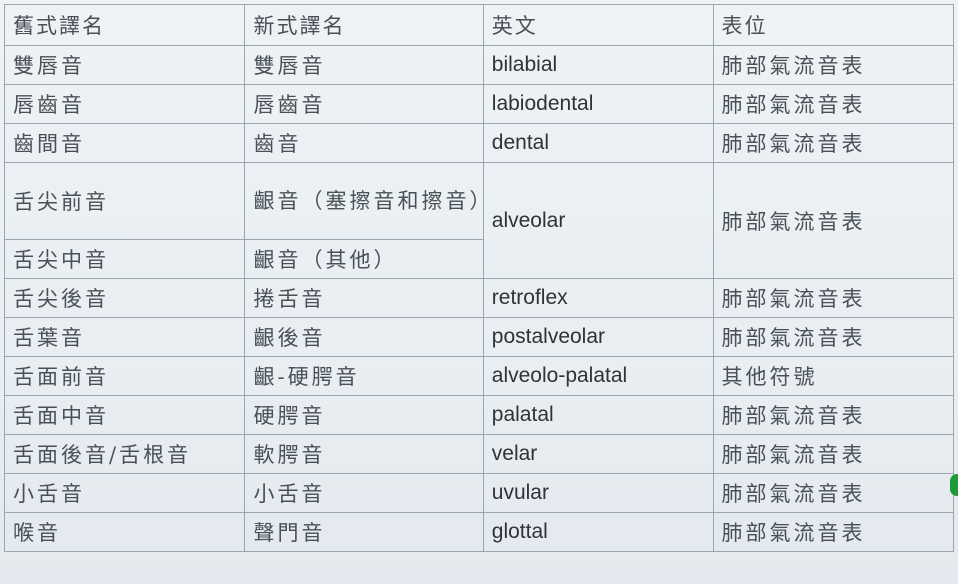  I want to click on english-cell: alveolar, so click(598, 220).